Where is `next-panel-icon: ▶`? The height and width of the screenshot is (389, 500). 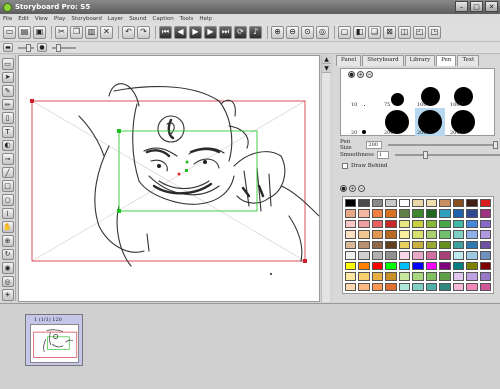 next-panel-icon: ▶ is located at coordinates (210, 32).